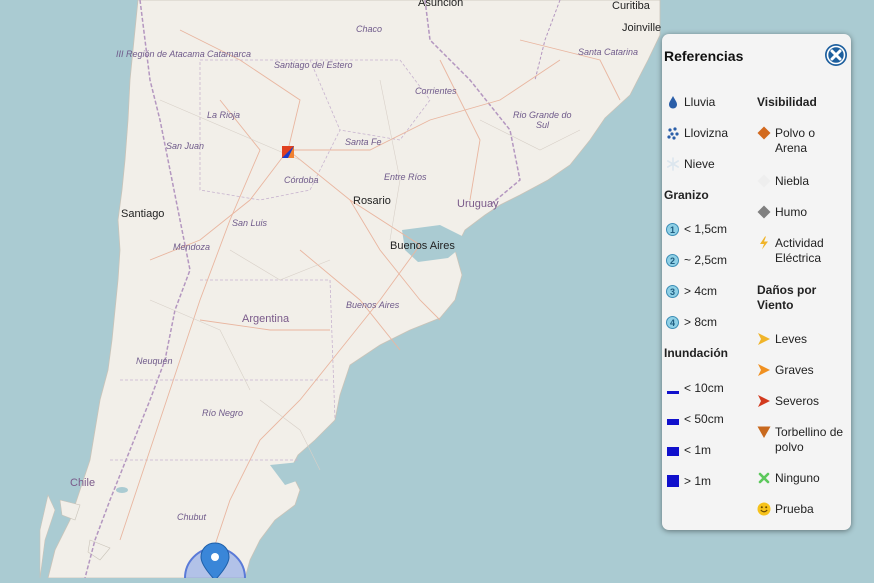 This screenshot has width=874, height=583. Describe the element at coordinates (787, 297) in the screenshot. I see `legend-heading-danos: Daños por Viento` at that location.